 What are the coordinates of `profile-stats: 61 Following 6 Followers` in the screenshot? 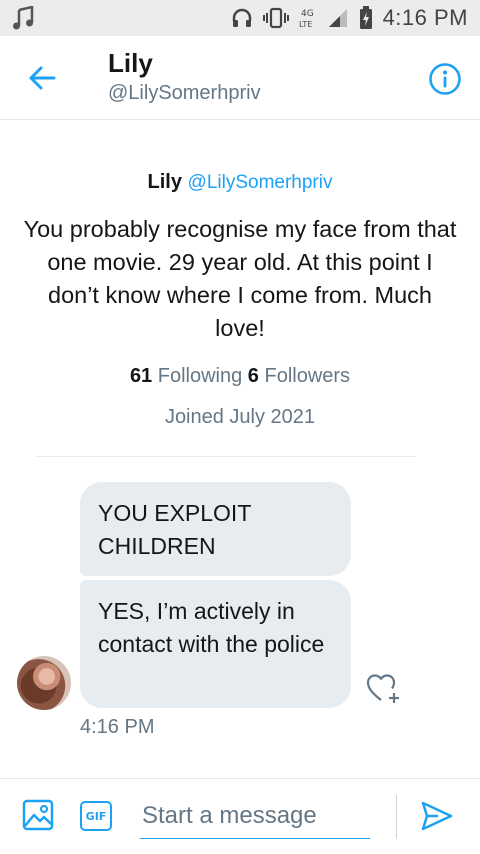 It's located at (240, 376).